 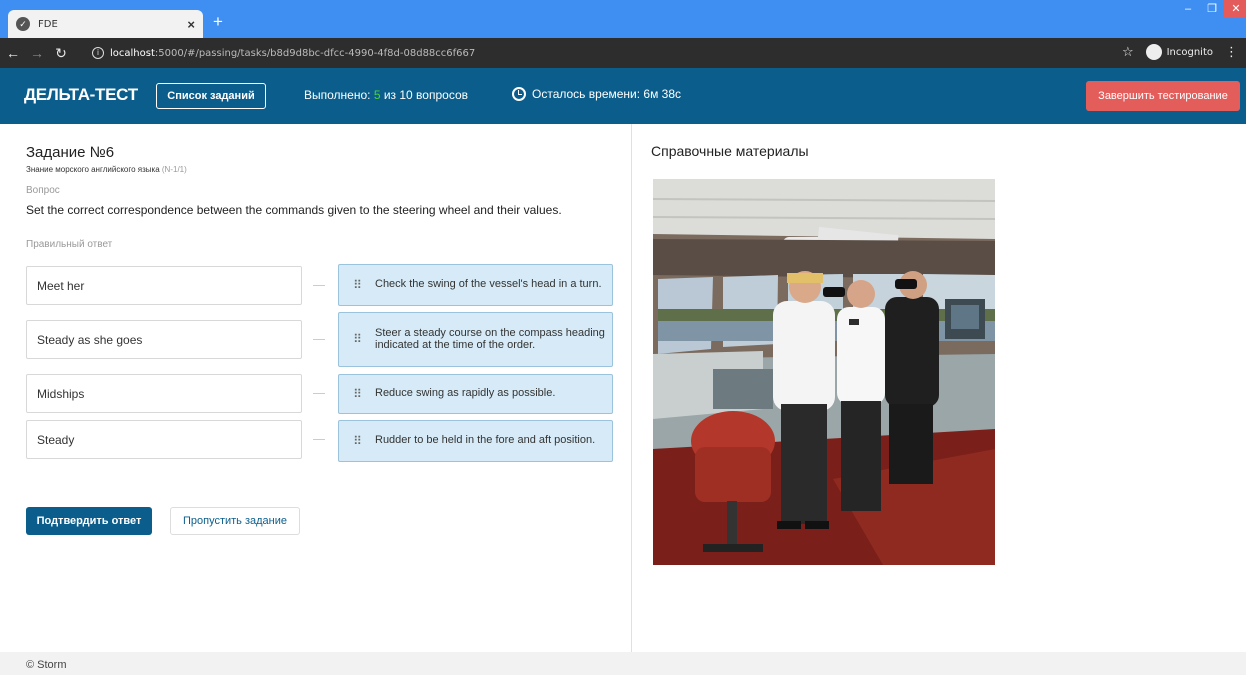 I want to click on footer: © Storm, so click(x=623, y=663).